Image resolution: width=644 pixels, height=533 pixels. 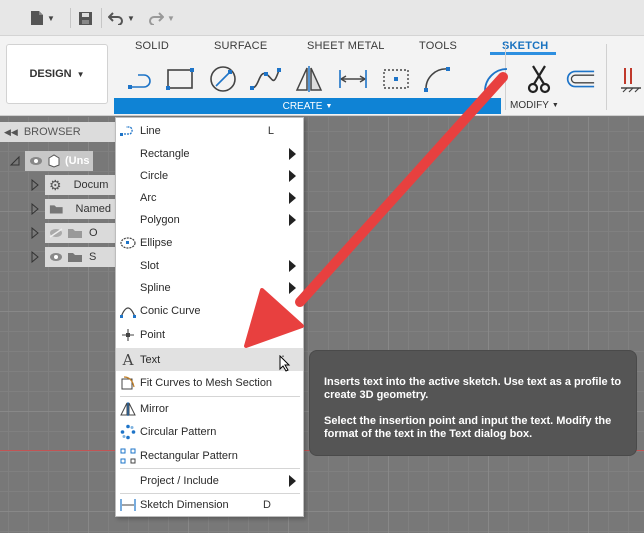 What do you see at coordinates (534, 105) in the screenshot?
I see `modify-panel-dropdown: MODIFY ▼` at bounding box center [534, 105].